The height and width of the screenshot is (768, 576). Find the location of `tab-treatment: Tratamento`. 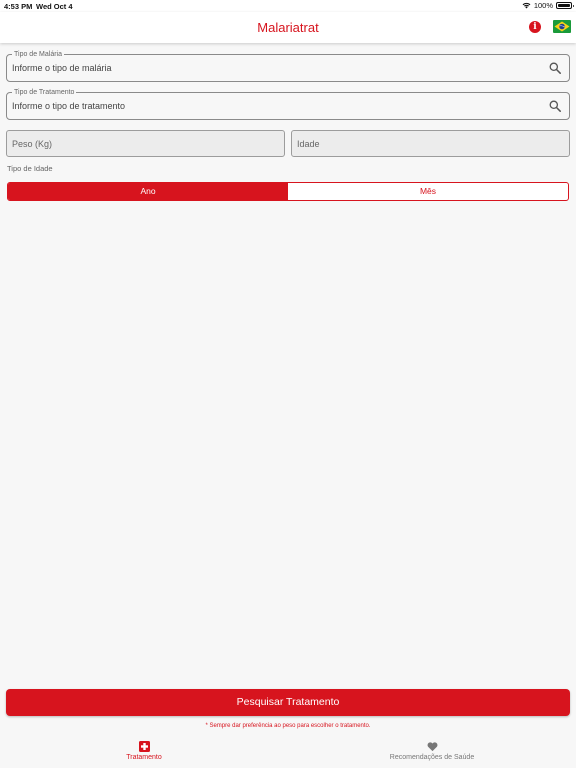

tab-treatment: Tratamento is located at coordinates (144, 752).